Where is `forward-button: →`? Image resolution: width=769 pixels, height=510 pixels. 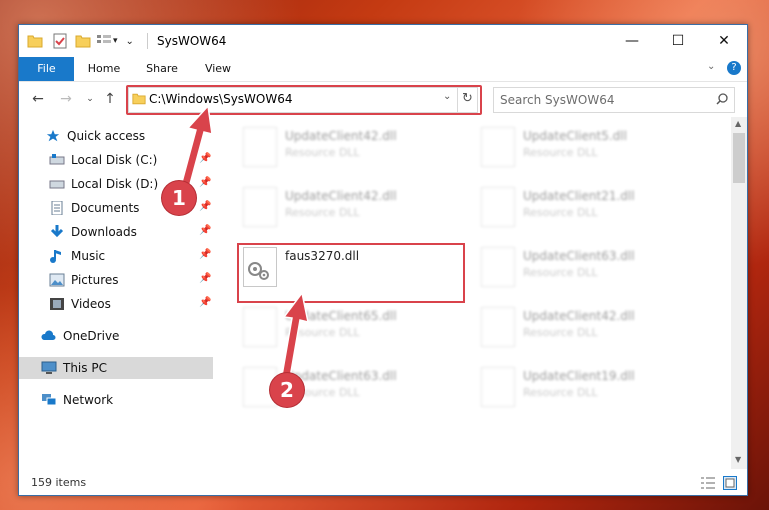 forward-button: → is located at coordinates (66, 99).